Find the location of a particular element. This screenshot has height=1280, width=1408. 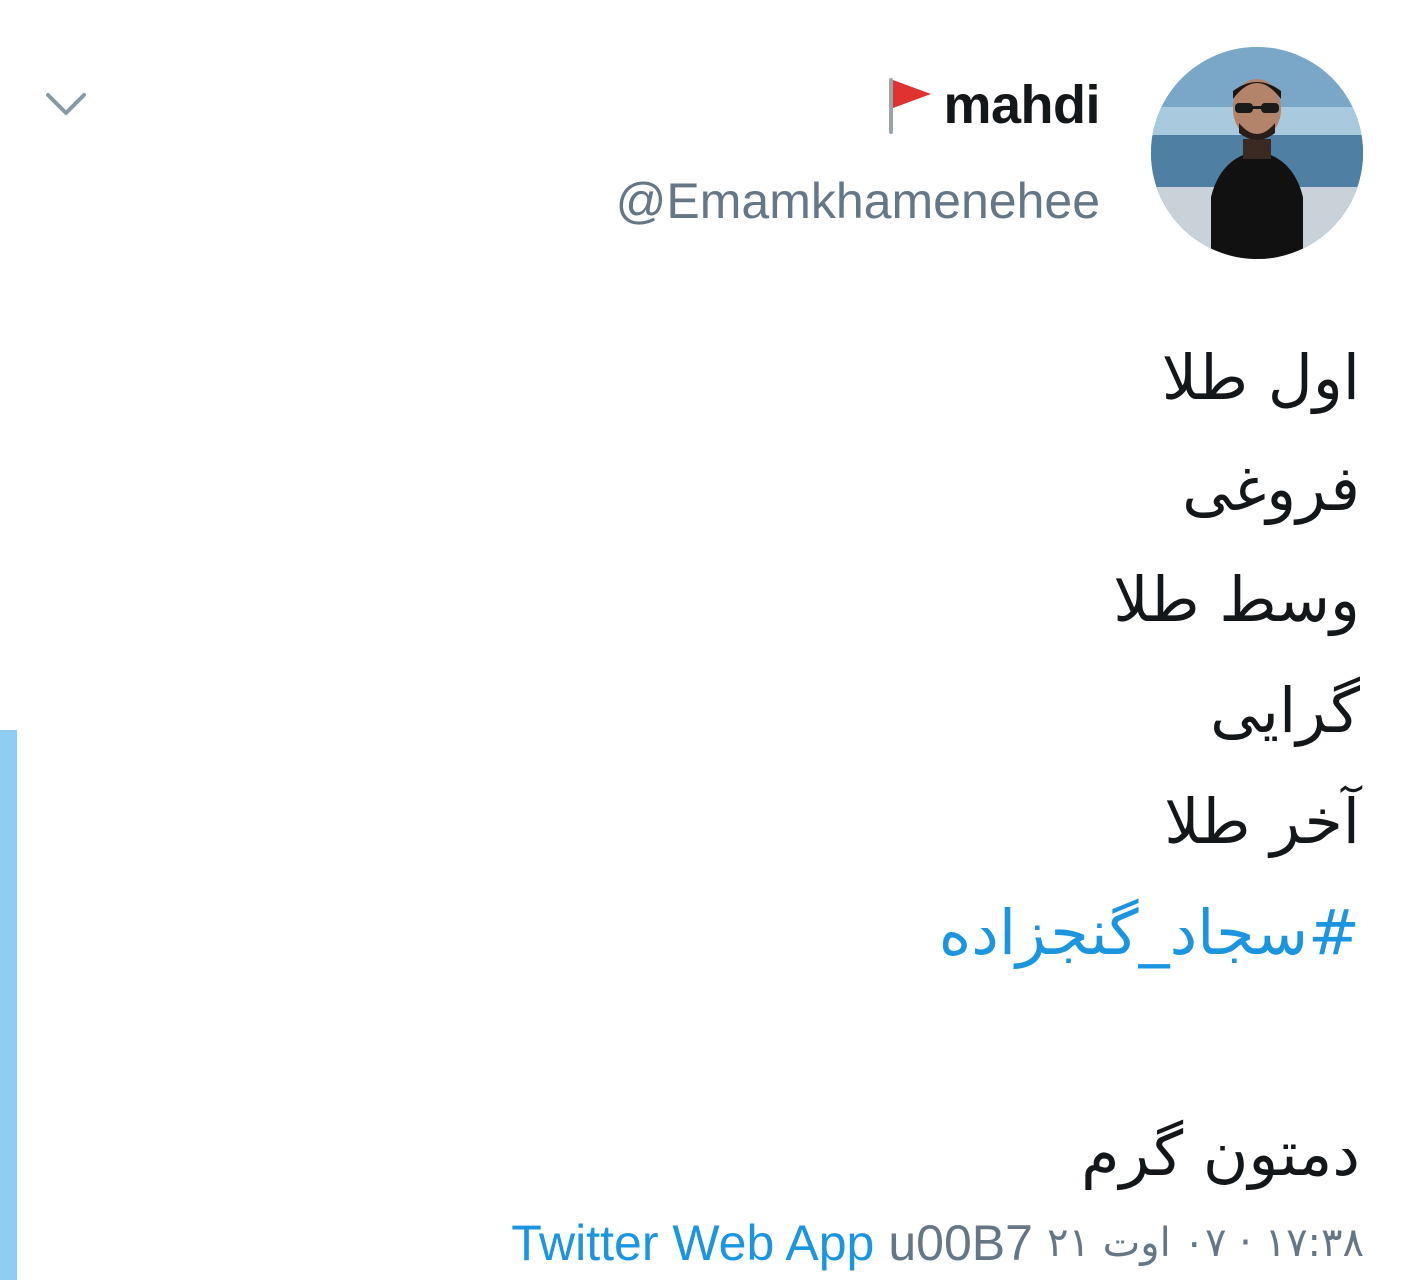

avatar is located at coordinates (1257, 153).